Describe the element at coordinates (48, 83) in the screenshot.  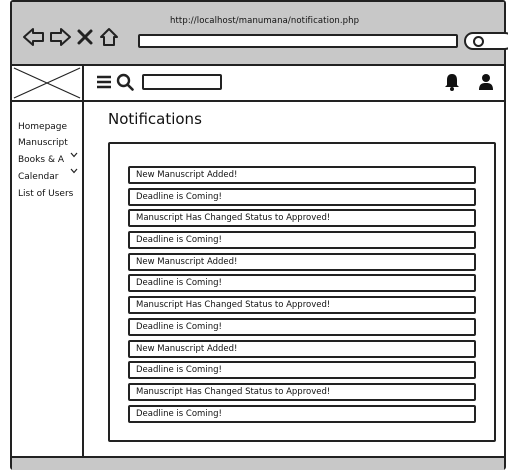
I see `logo-placeholder` at that location.